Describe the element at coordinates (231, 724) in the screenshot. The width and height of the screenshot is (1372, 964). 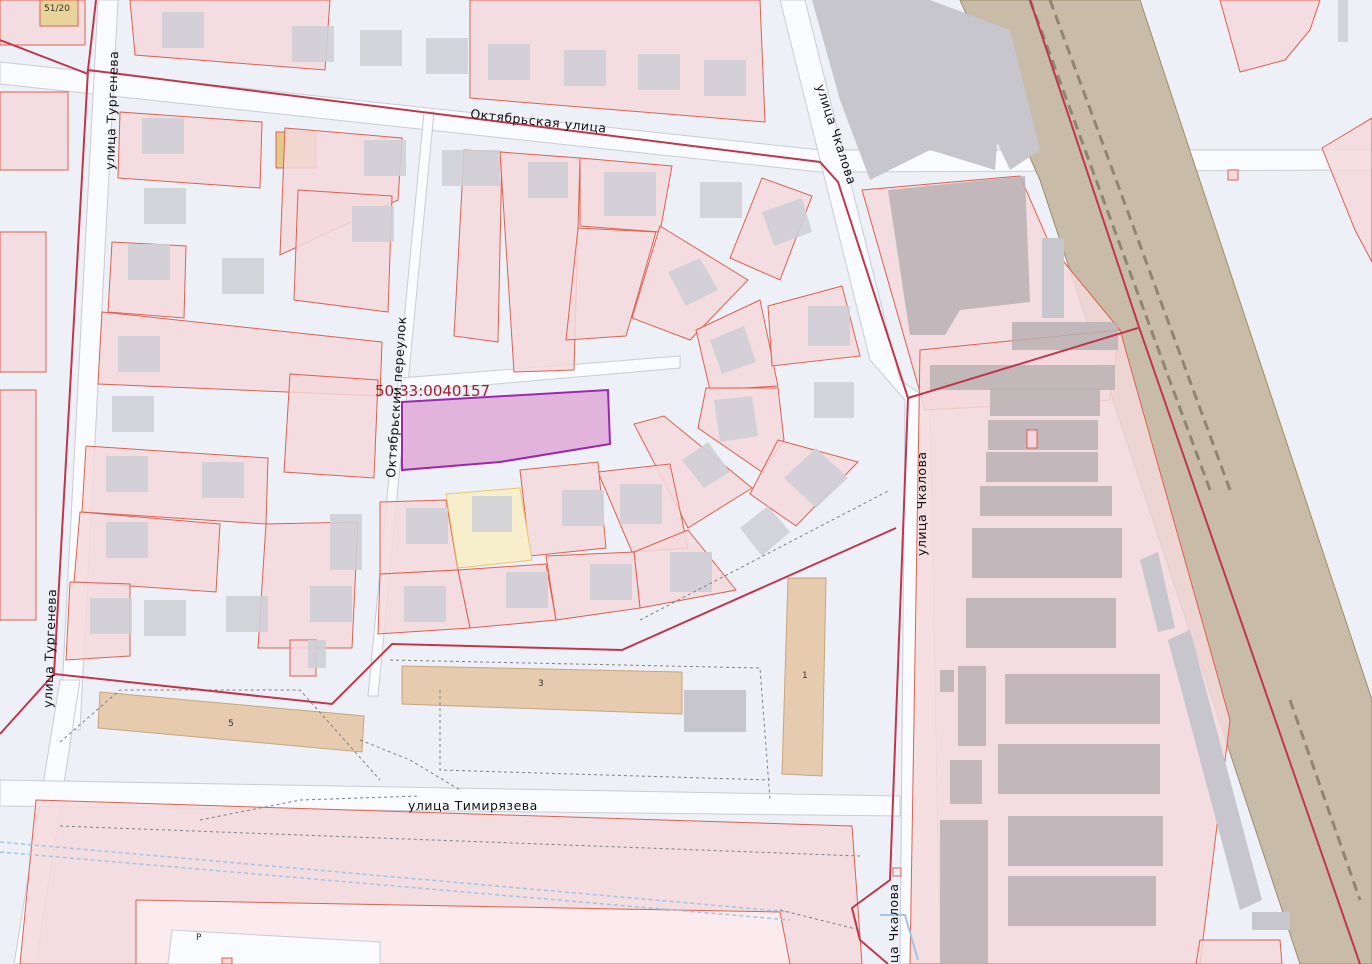
I see `house-number-5: 5` at that location.